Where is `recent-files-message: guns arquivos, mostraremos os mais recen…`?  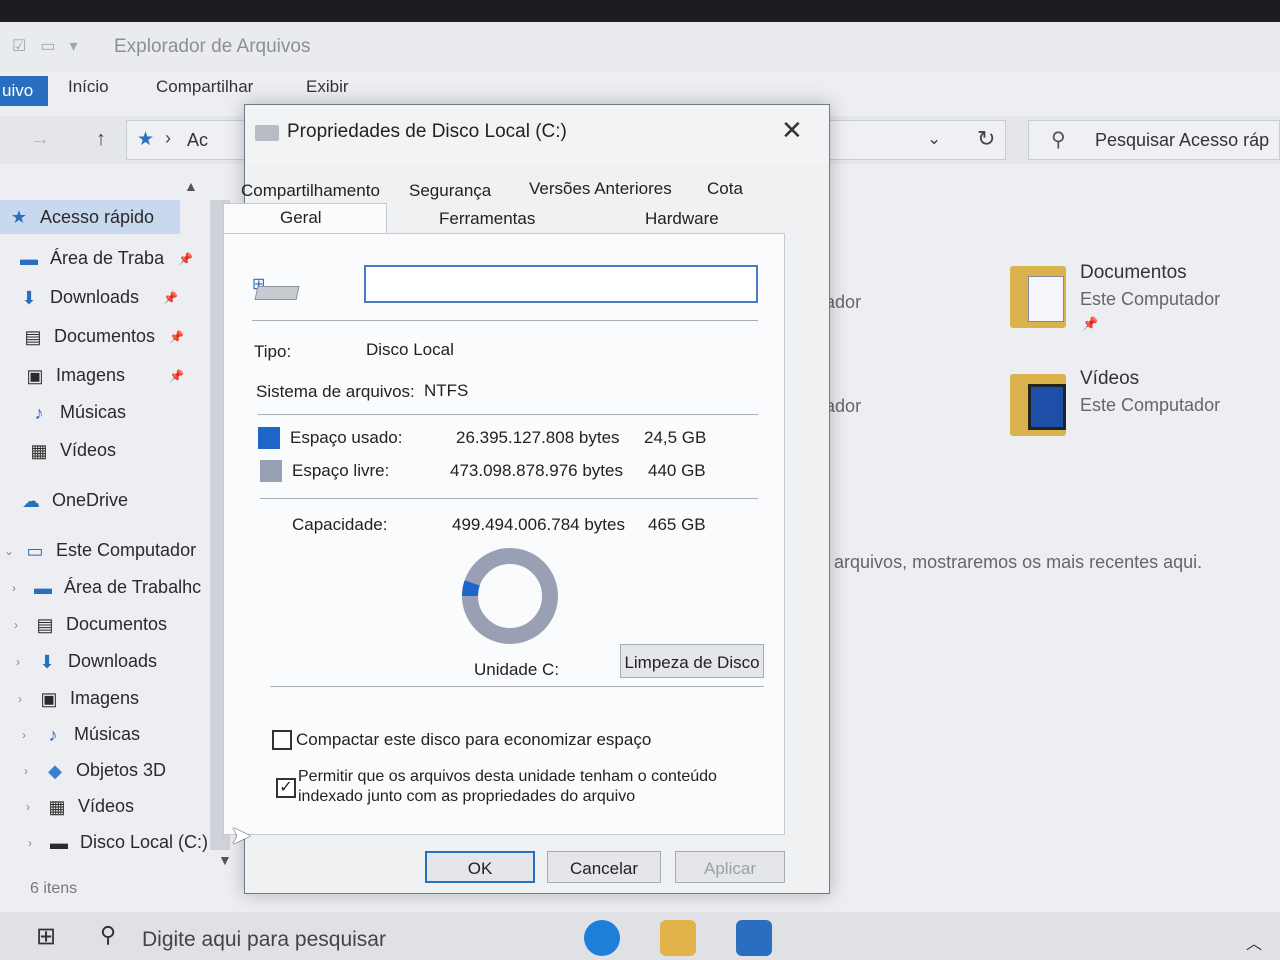
recent-files-message: guns arquivos, mostraremos os mais recen… is located at coordinates (996, 562).